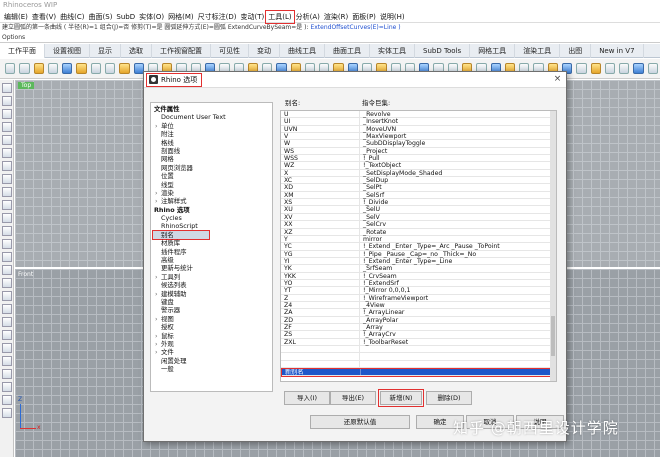  What do you see at coordinates (320, 121) in the screenshot?
I see `alias-cell: UI` at bounding box center [320, 121].